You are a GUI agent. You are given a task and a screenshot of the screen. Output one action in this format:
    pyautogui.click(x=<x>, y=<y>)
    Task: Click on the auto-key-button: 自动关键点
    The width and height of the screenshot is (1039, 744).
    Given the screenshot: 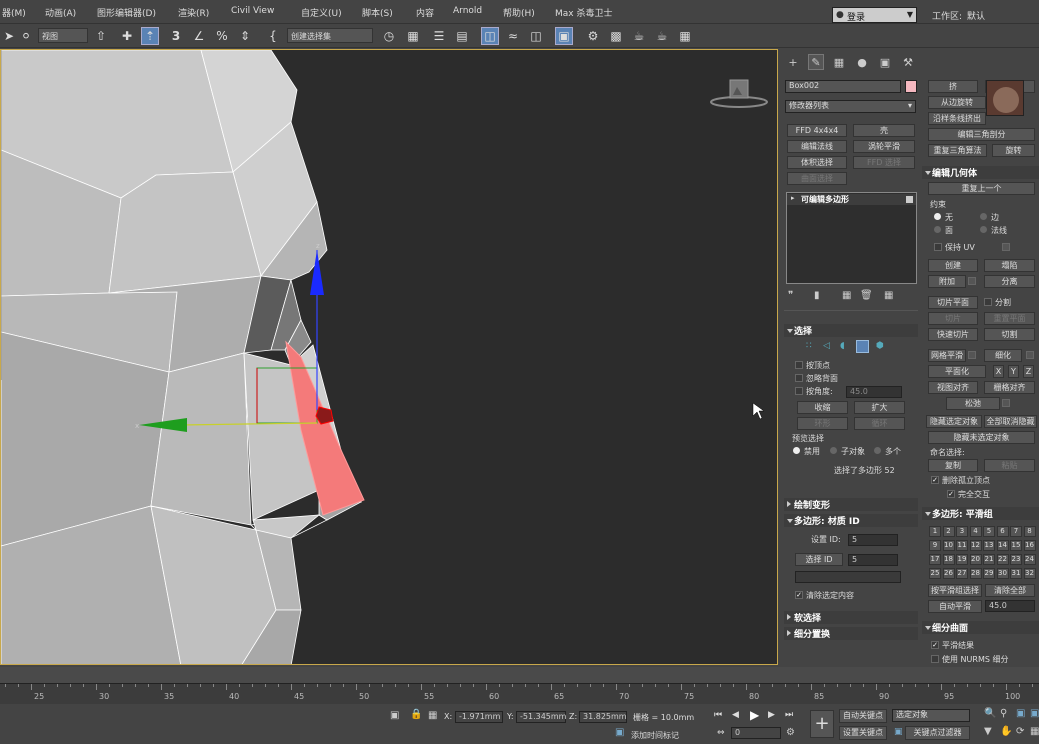 What is the action you would take?
    pyautogui.click(x=863, y=716)
    